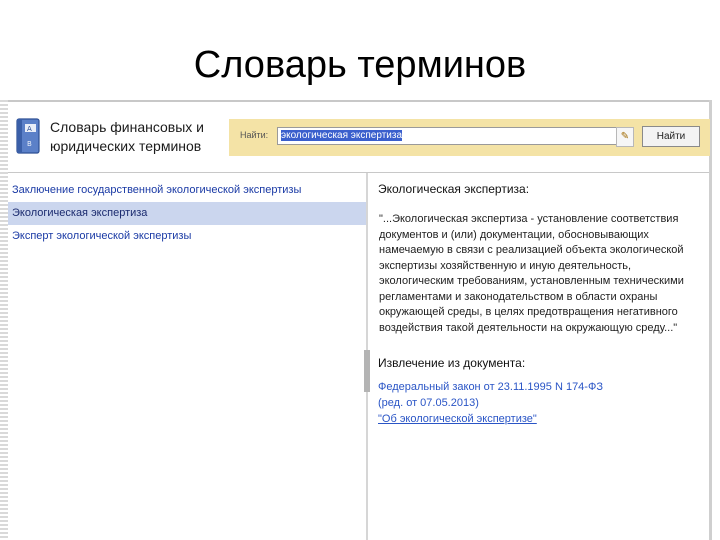  What do you see at coordinates (457, 419) in the screenshot?
I see `source-law-name: "Об экологической экспертизе"` at bounding box center [457, 419].